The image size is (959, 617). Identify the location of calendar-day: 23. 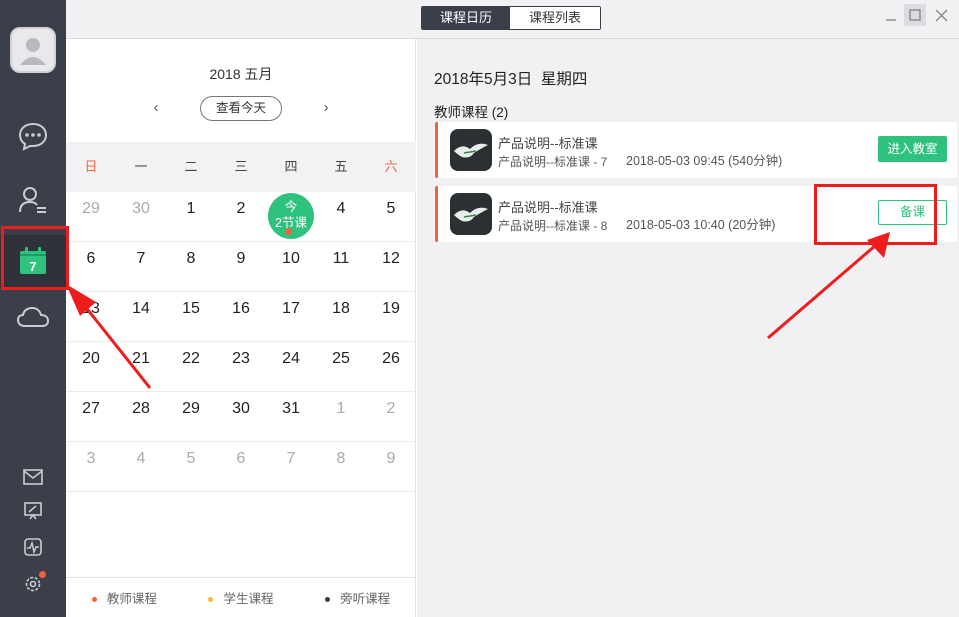
(241, 366).